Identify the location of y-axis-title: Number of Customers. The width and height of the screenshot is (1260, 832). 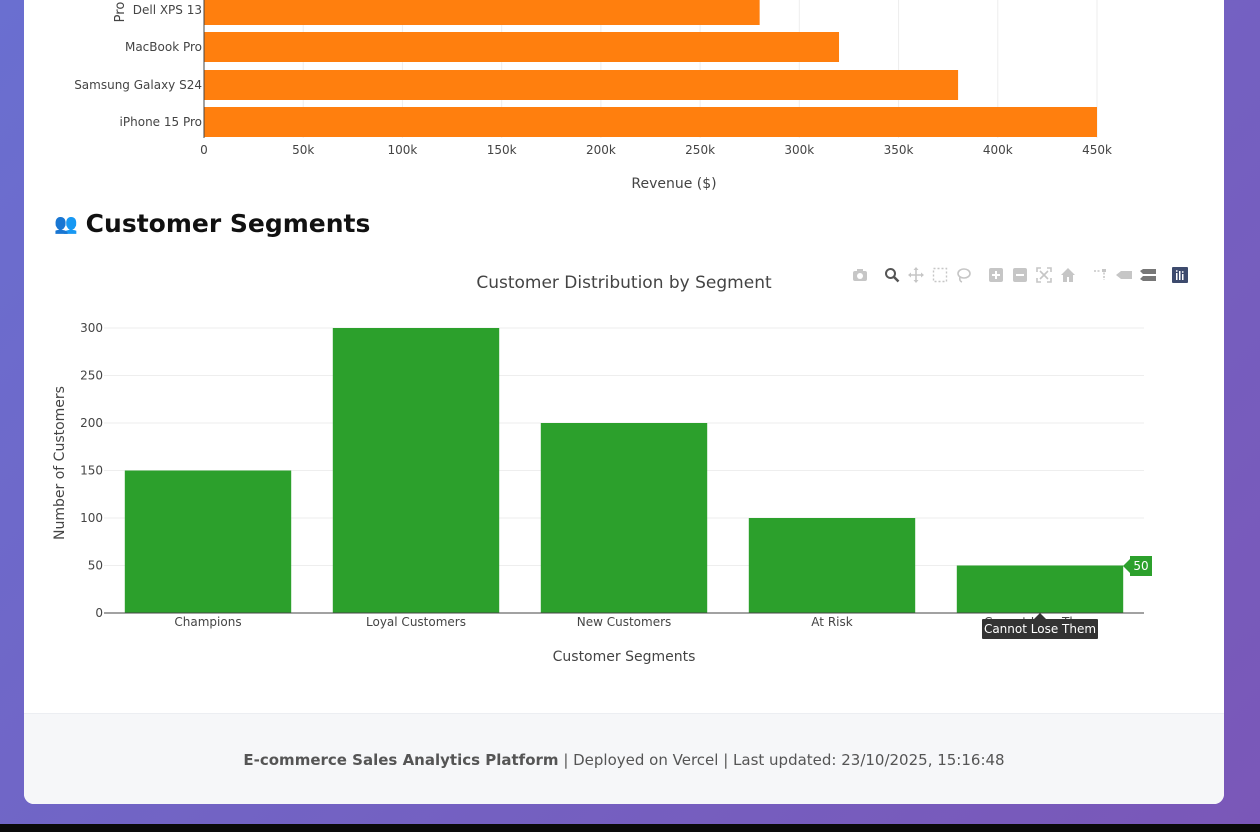
(60, 463).